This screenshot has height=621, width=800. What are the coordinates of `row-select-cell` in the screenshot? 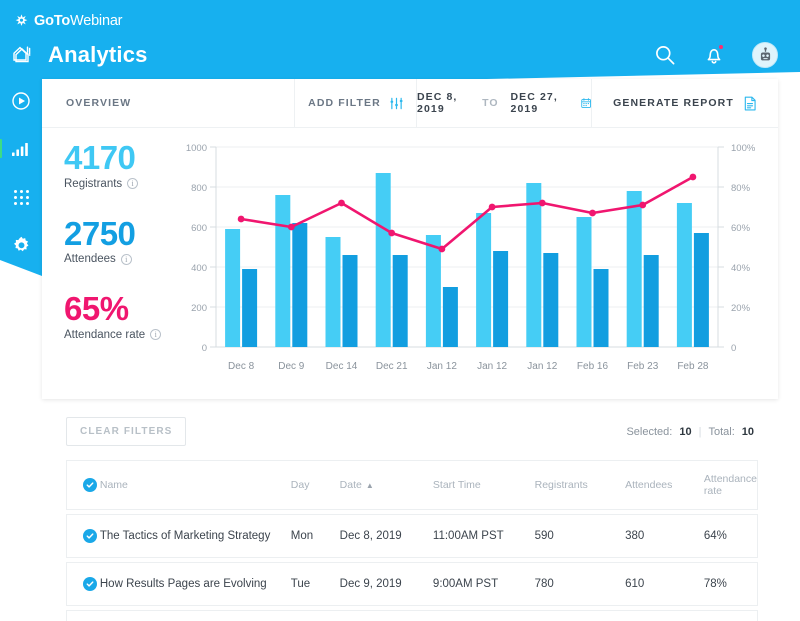 It's located at (83, 584).